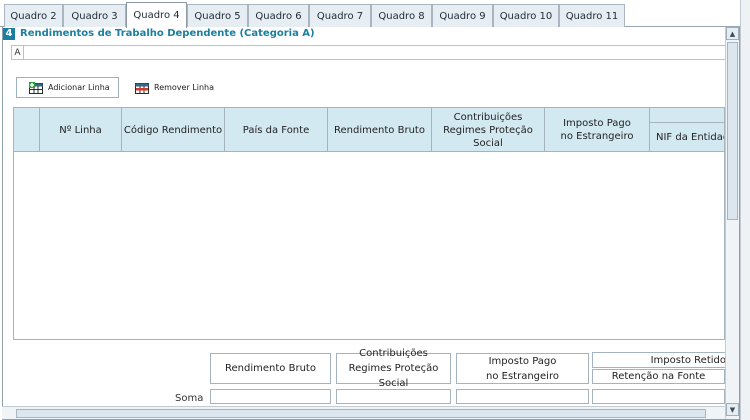 This screenshot has width=750, height=420. Describe the element at coordinates (156, 15) in the screenshot. I see `tab-quadro-4: Quadro 4` at that location.